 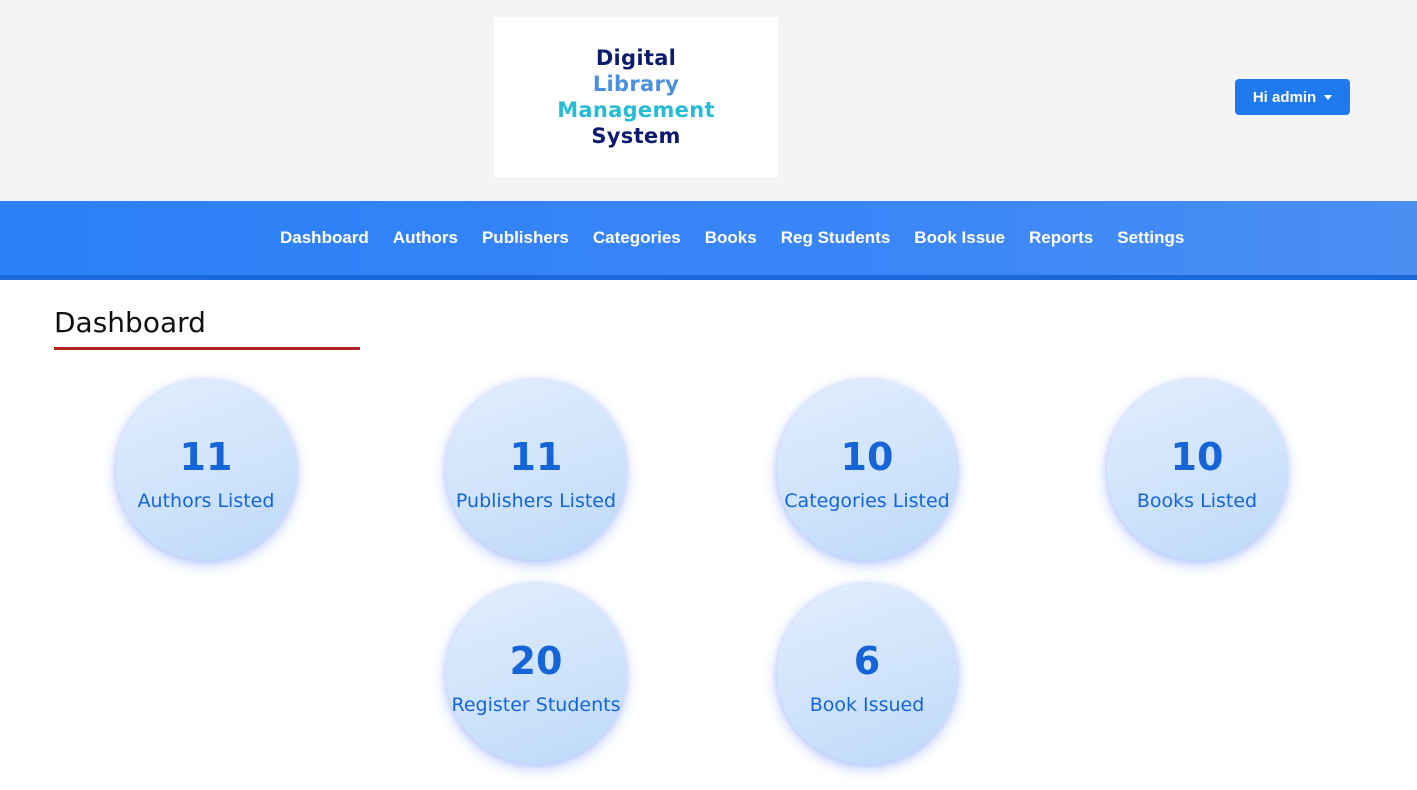 What do you see at coordinates (206, 501) in the screenshot?
I see `stat-label: Authors Listed` at bounding box center [206, 501].